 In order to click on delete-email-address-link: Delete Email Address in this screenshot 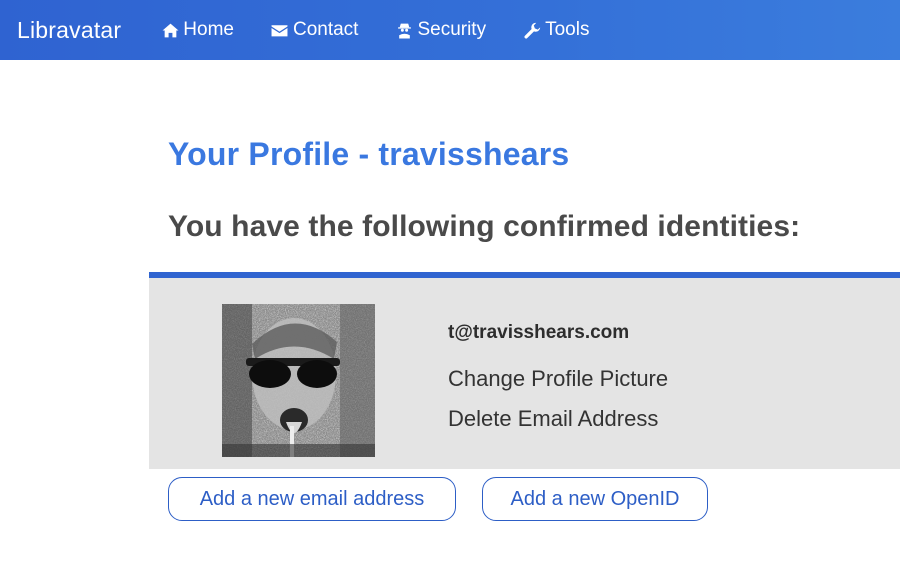, I will do `click(553, 419)`.